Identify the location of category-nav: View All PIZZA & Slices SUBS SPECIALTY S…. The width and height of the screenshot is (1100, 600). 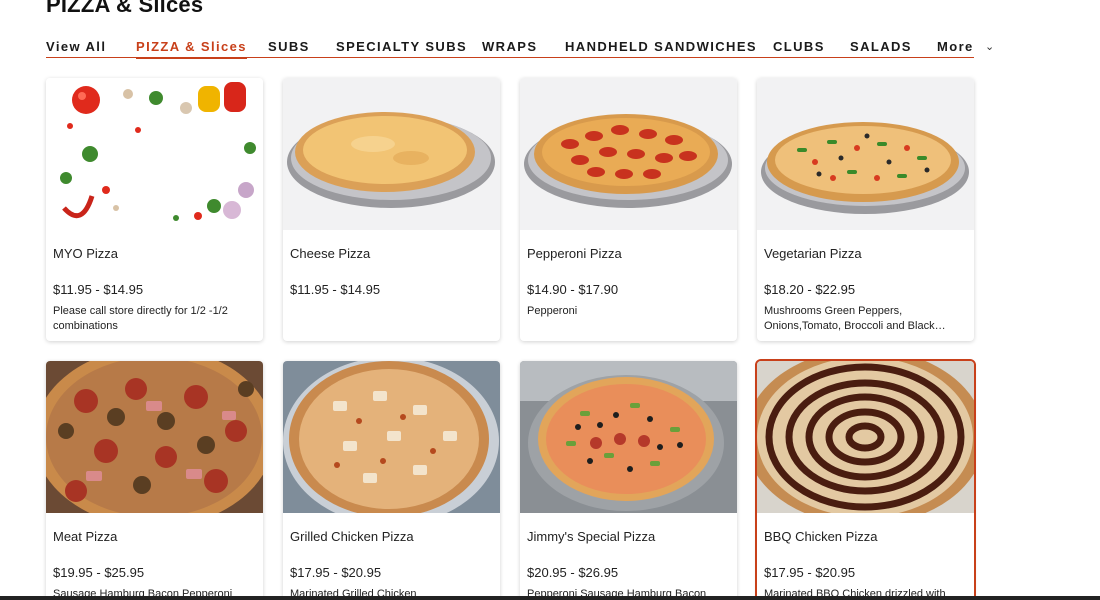
(510, 48).